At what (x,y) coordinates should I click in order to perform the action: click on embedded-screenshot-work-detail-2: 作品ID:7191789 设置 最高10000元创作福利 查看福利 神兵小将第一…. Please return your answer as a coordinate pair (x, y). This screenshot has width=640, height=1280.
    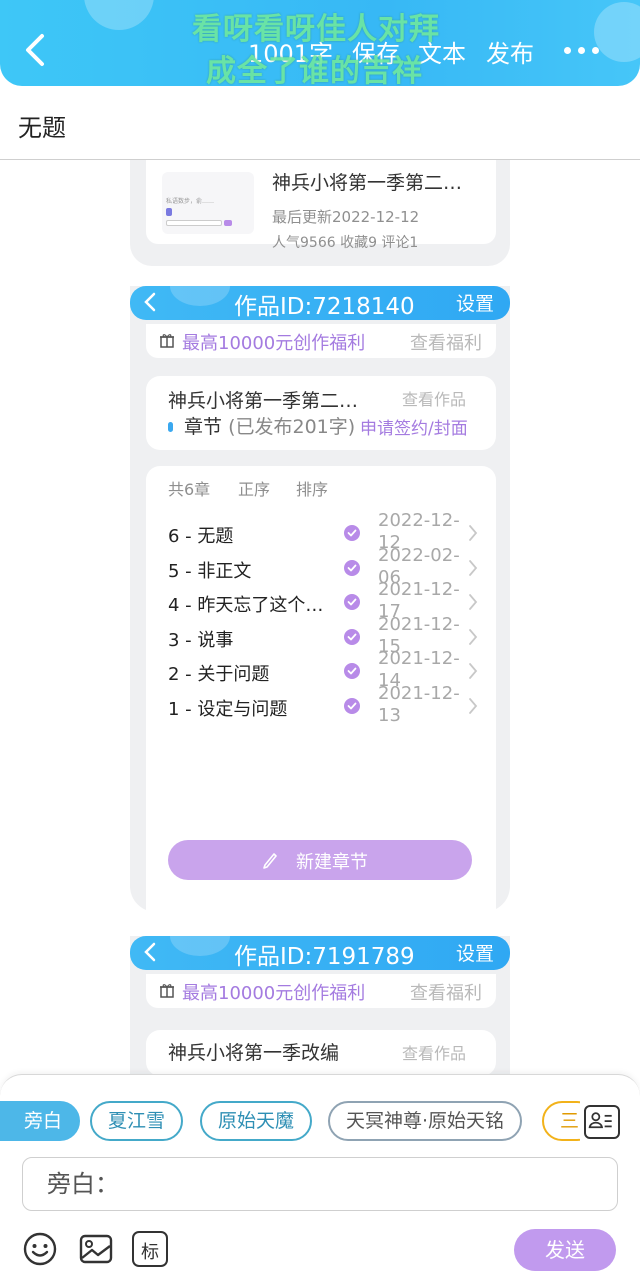
    Looking at the image, I should click on (320, 1006).